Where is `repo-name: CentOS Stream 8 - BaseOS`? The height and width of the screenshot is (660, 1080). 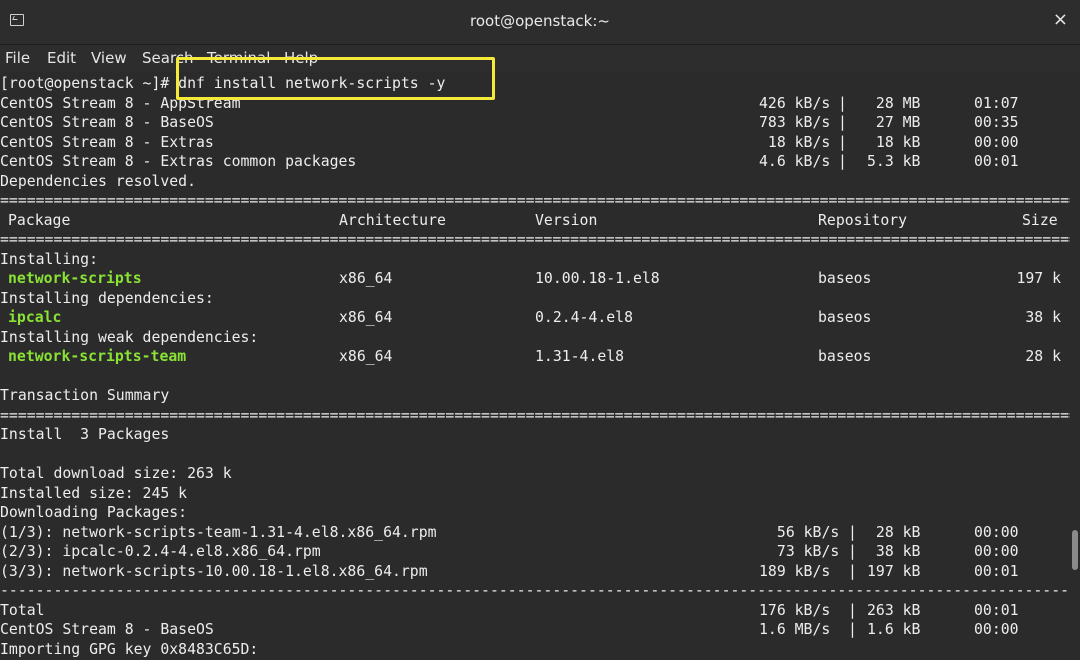
repo-name: CentOS Stream 8 - BaseOS is located at coordinates (107, 122).